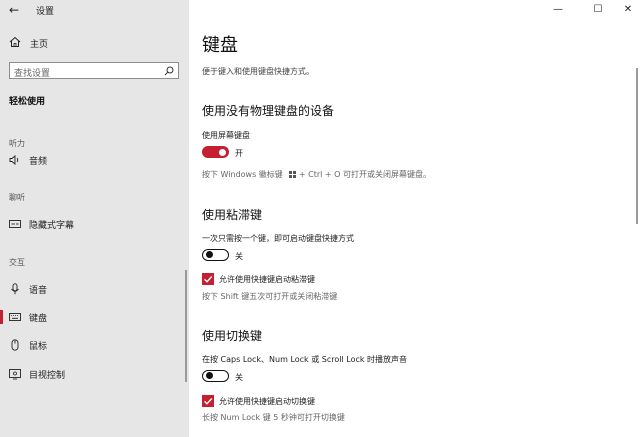 The width and height of the screenshot is (640, 437). What do you see at coordinates (232, 336) in the screenshot?
I see `section-title-toggle-keys: 使用切换键` at bounding box center [232, 336].